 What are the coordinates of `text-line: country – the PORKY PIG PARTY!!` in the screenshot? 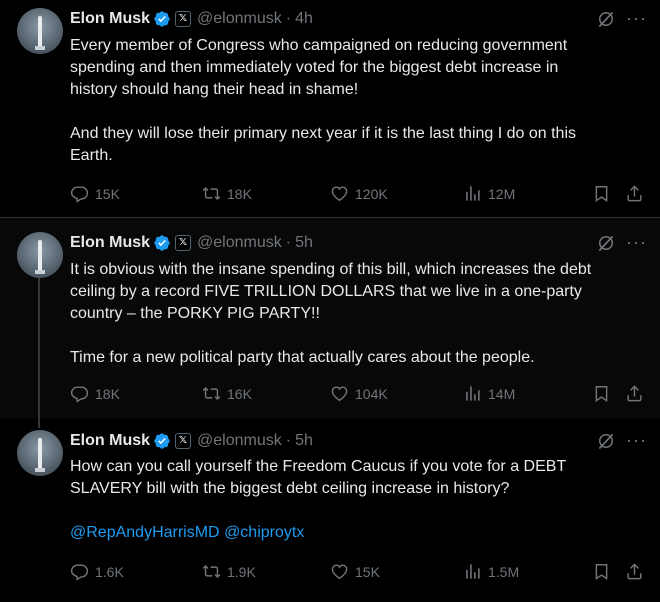 It's located at (195, 313).